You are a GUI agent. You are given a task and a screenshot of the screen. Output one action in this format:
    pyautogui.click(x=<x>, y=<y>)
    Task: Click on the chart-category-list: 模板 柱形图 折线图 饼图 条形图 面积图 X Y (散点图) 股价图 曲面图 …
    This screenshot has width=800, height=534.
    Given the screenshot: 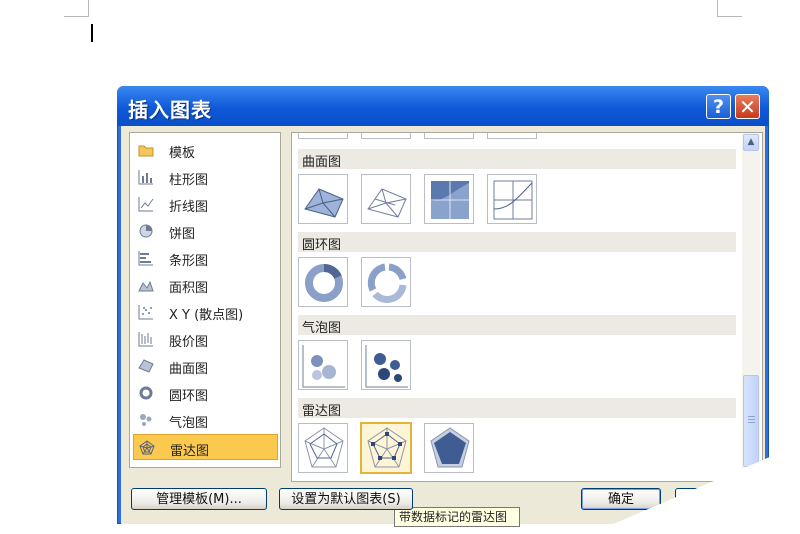 What is the action you would take?
    pyautogui.click(x=205, y=300)
    